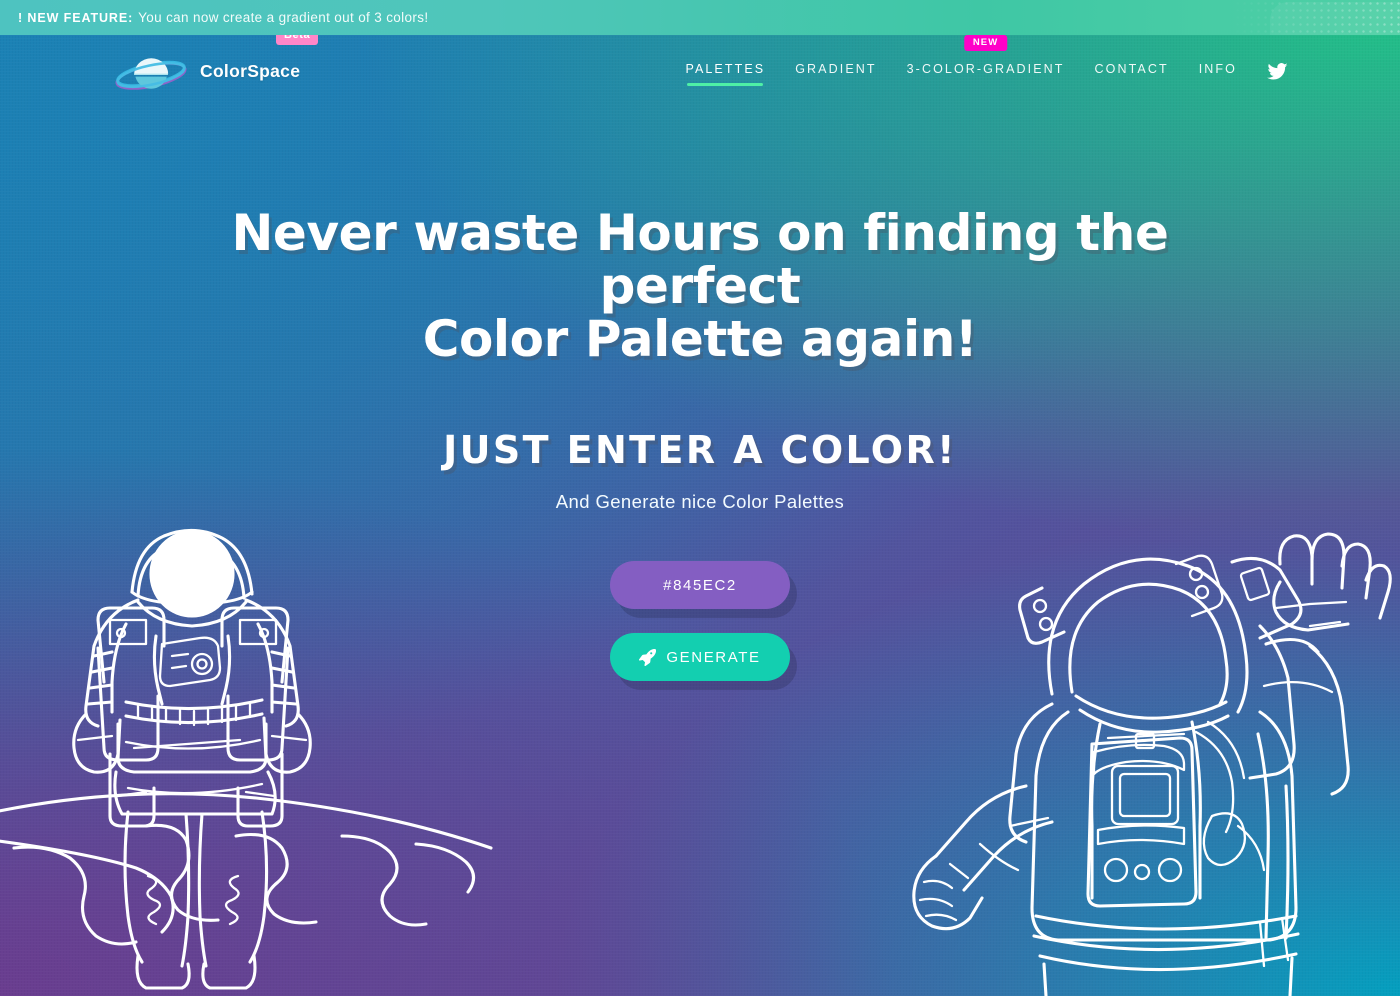  What do you see at coordinates (76, 17) in the screenshot?
I see `announcement-label: ! NEW FEATURE:` at bounding box center [76, 17].